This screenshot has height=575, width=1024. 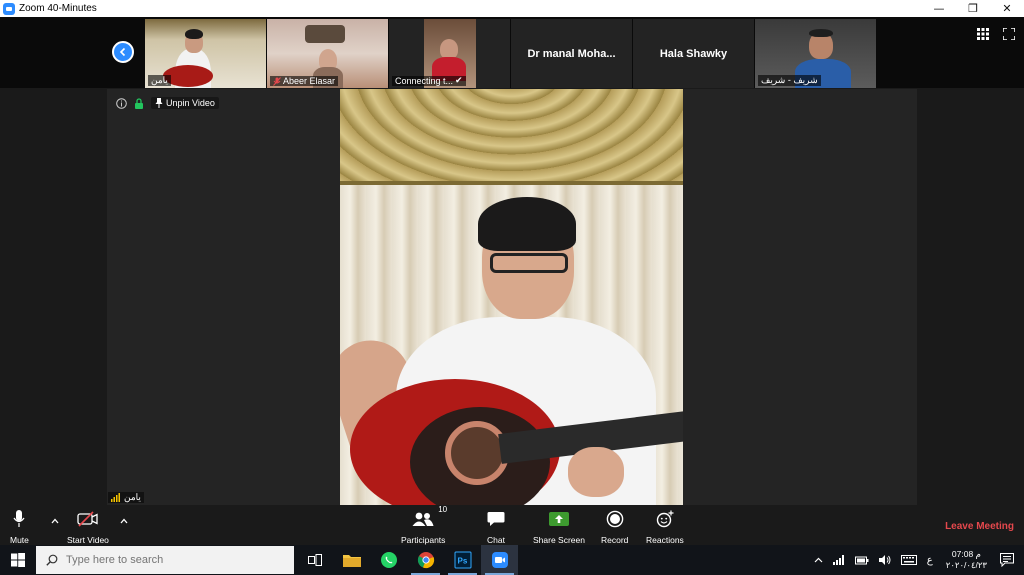 I want to click on search-icon, so click(x=52, y=560).